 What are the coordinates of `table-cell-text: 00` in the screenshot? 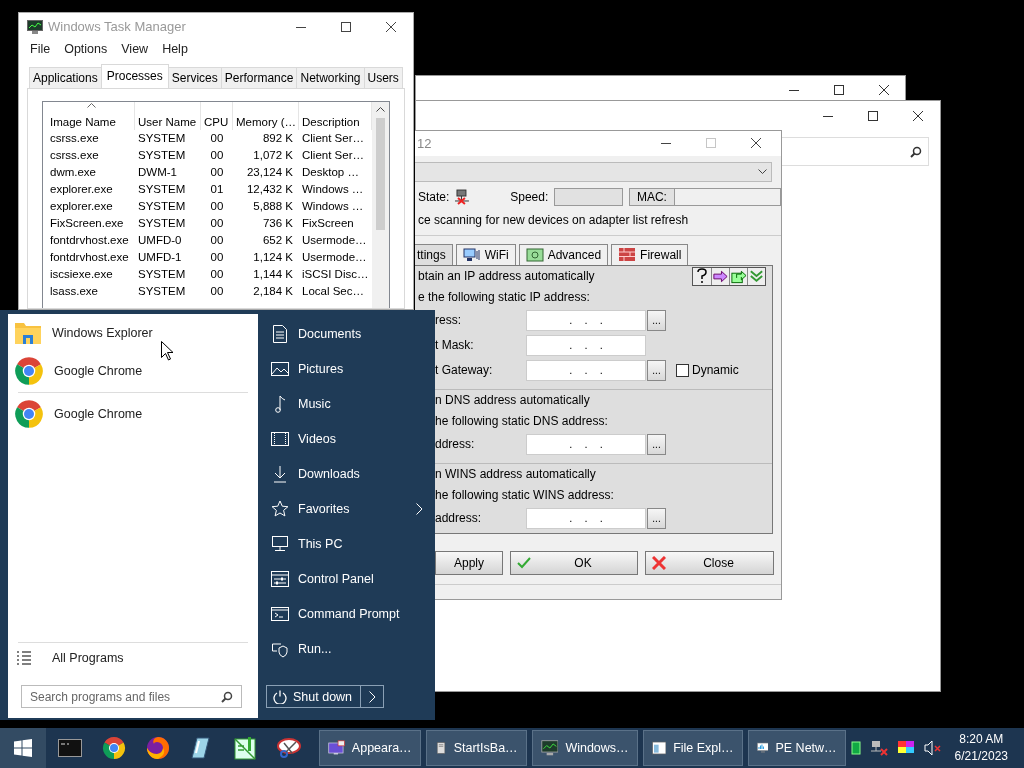 It's located at (217, 291).